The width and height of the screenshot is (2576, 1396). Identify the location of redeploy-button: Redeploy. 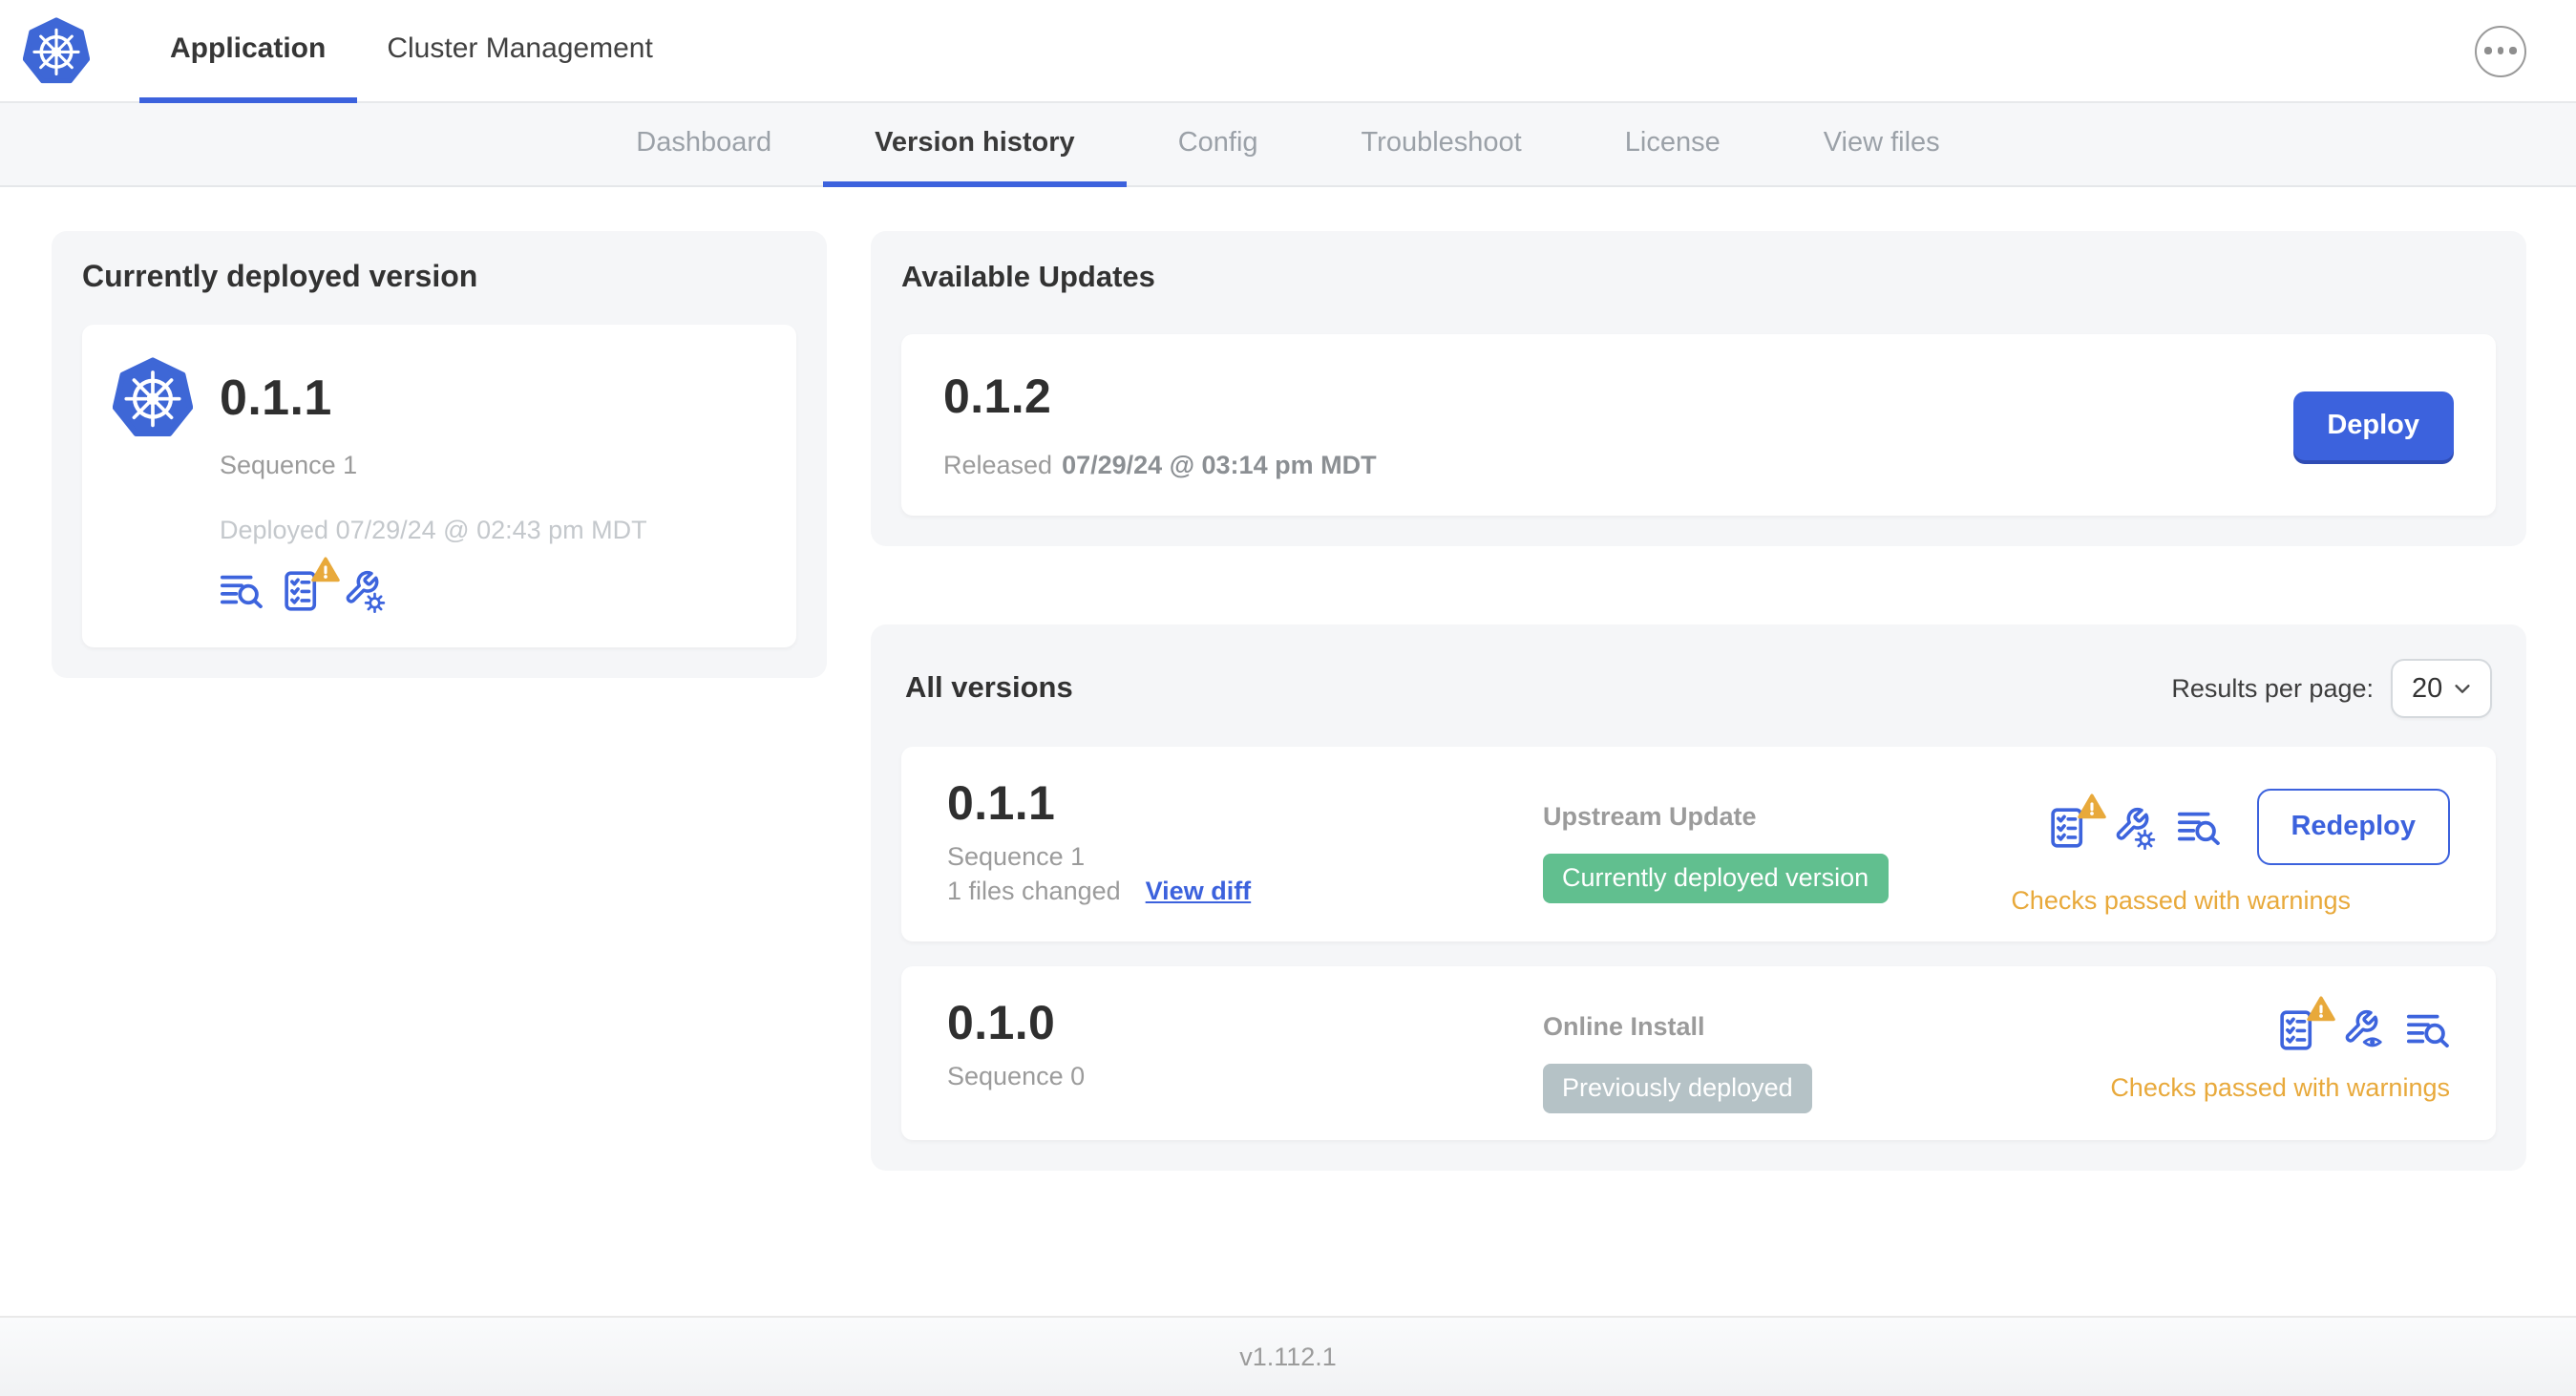
(2353, 827).